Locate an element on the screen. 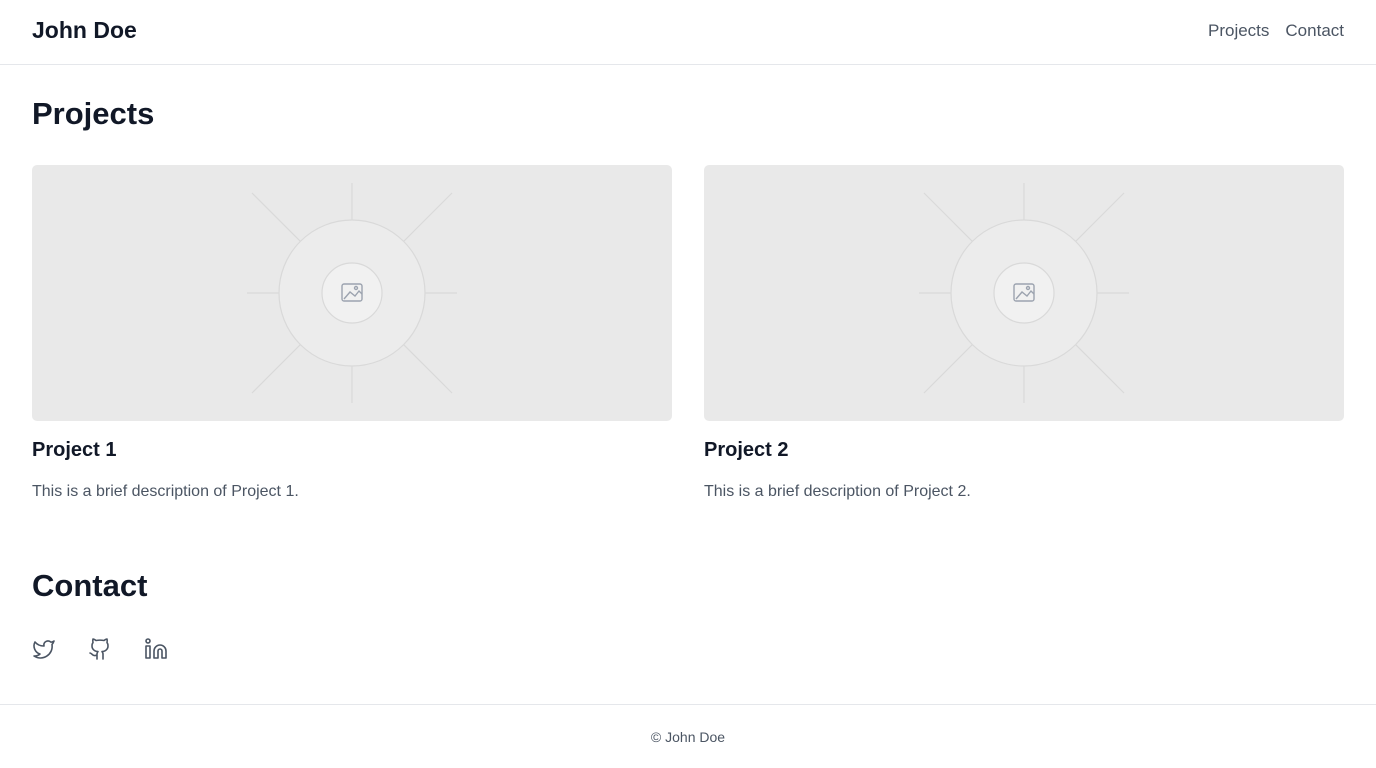 The image size is (1376, 768). social-links is located at coordinates (100, 649).